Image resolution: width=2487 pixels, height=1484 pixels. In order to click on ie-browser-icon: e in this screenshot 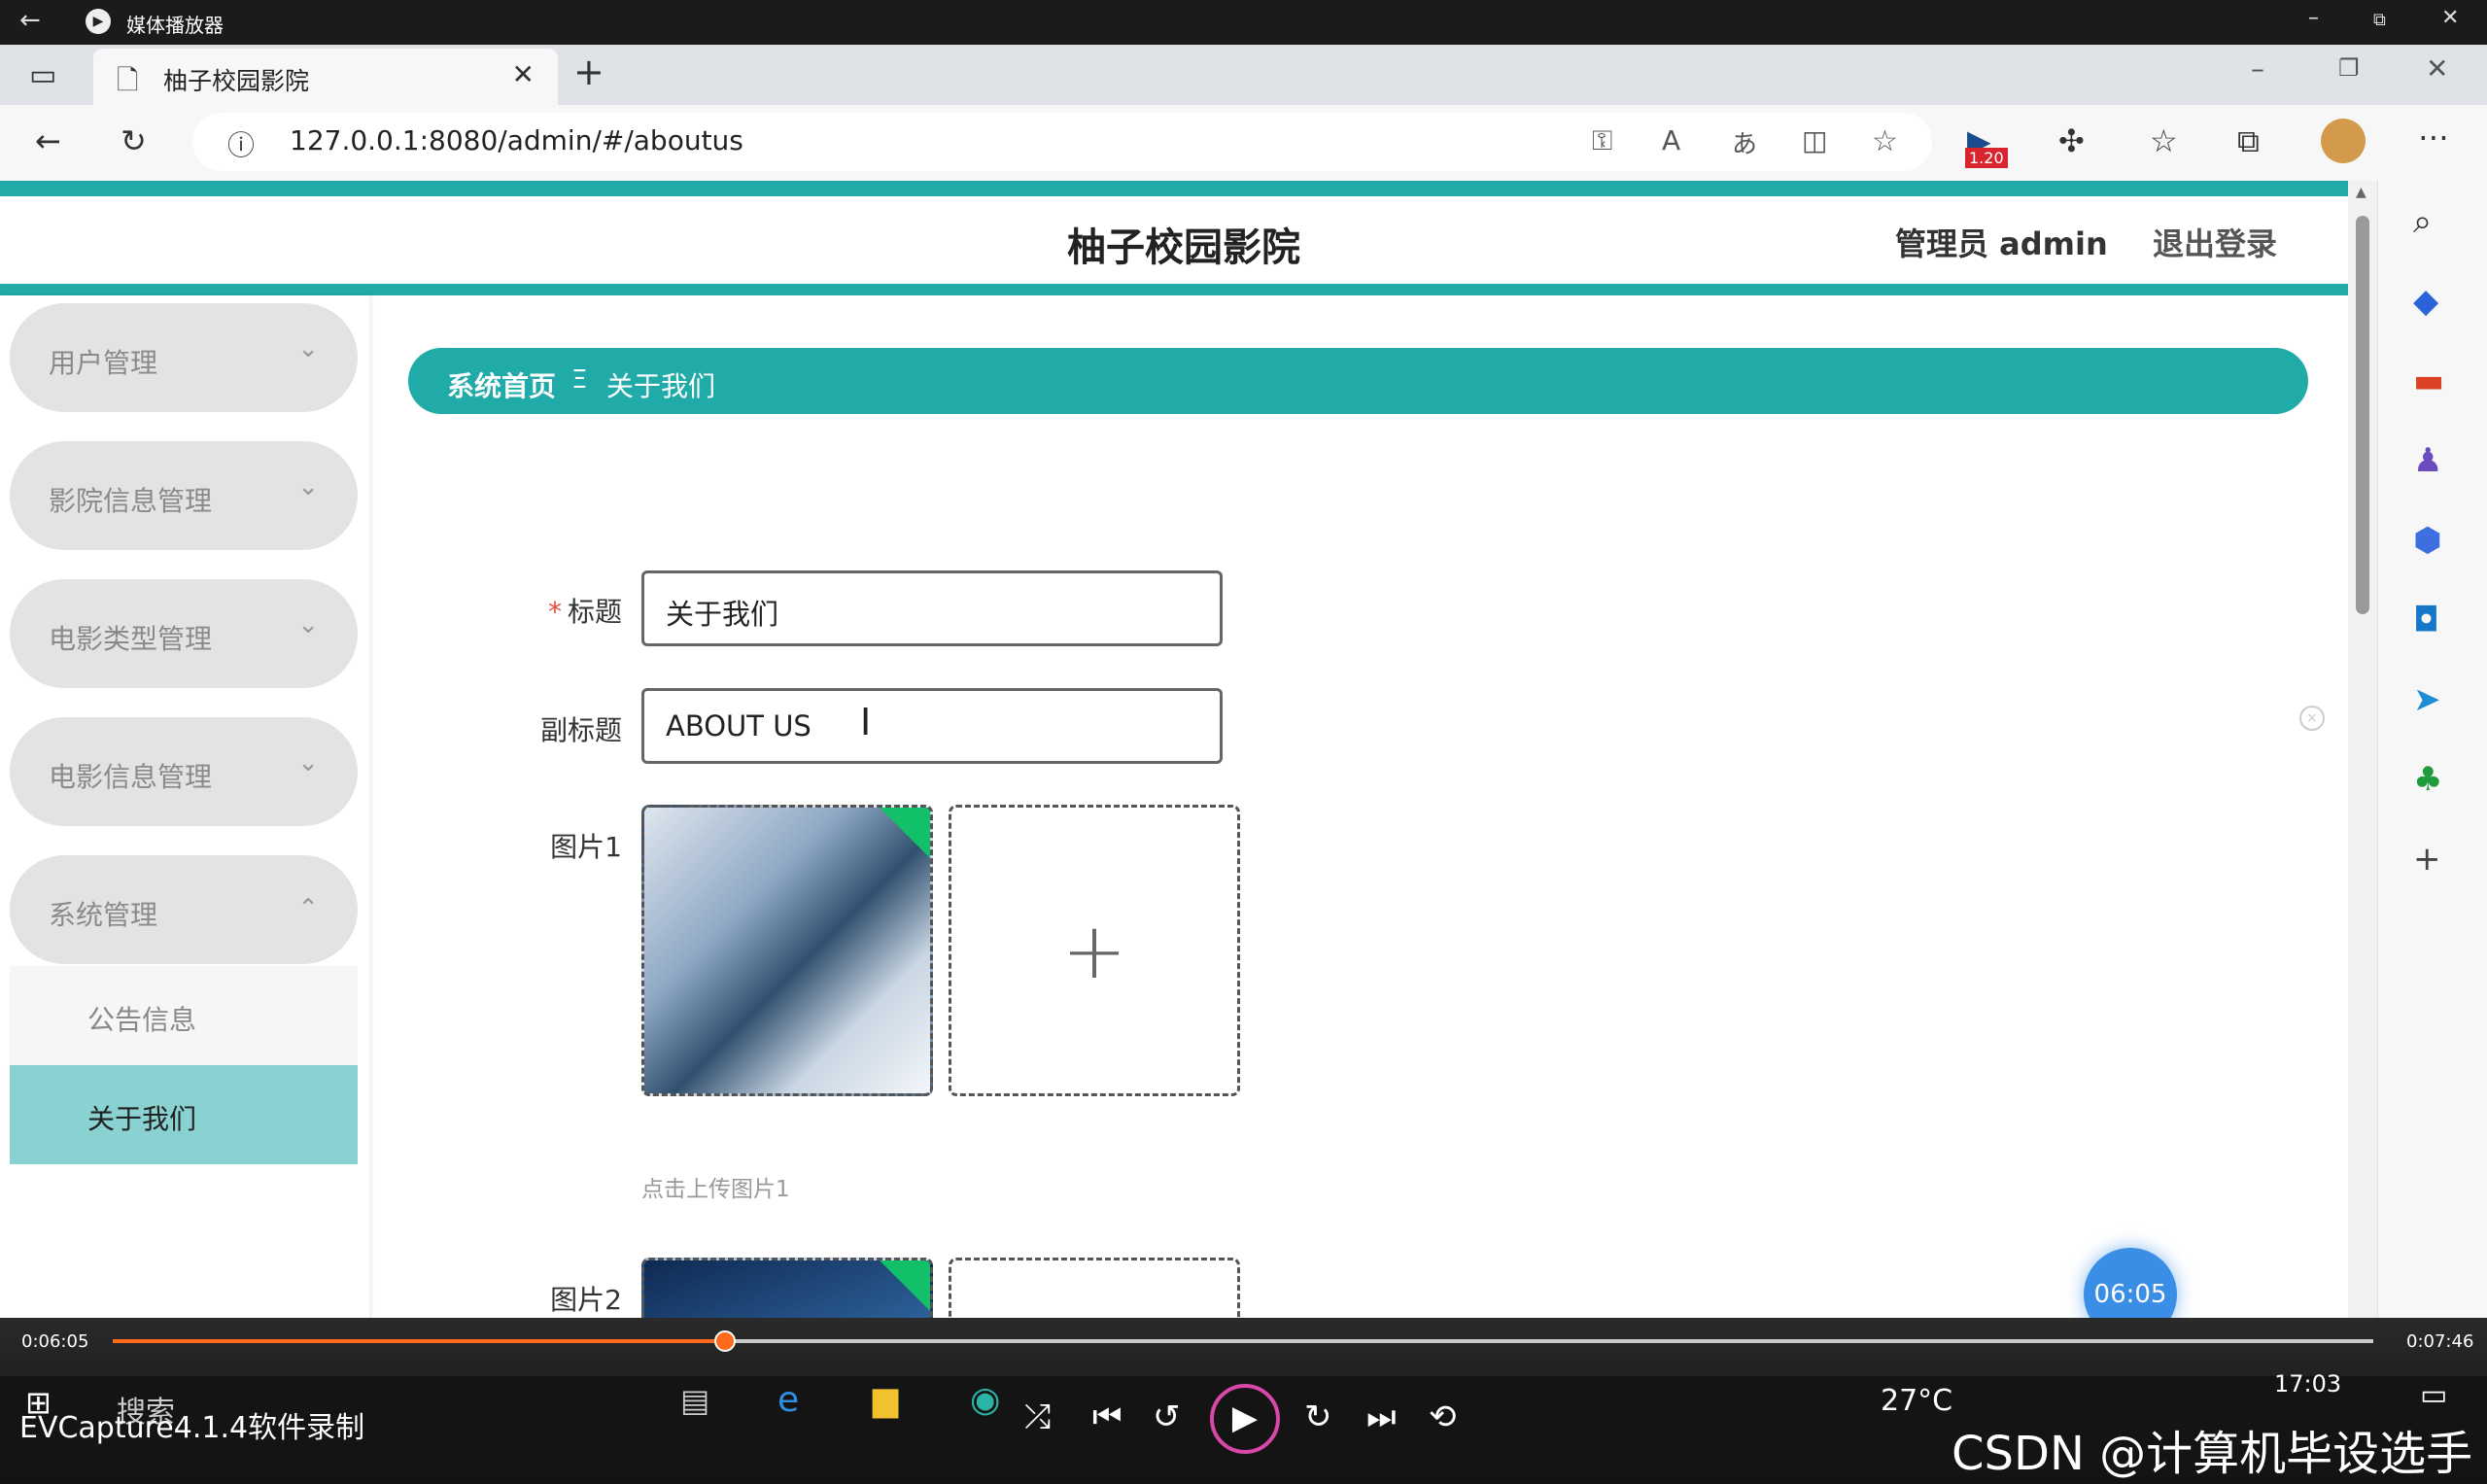, I will do `click(788, 1400)`.